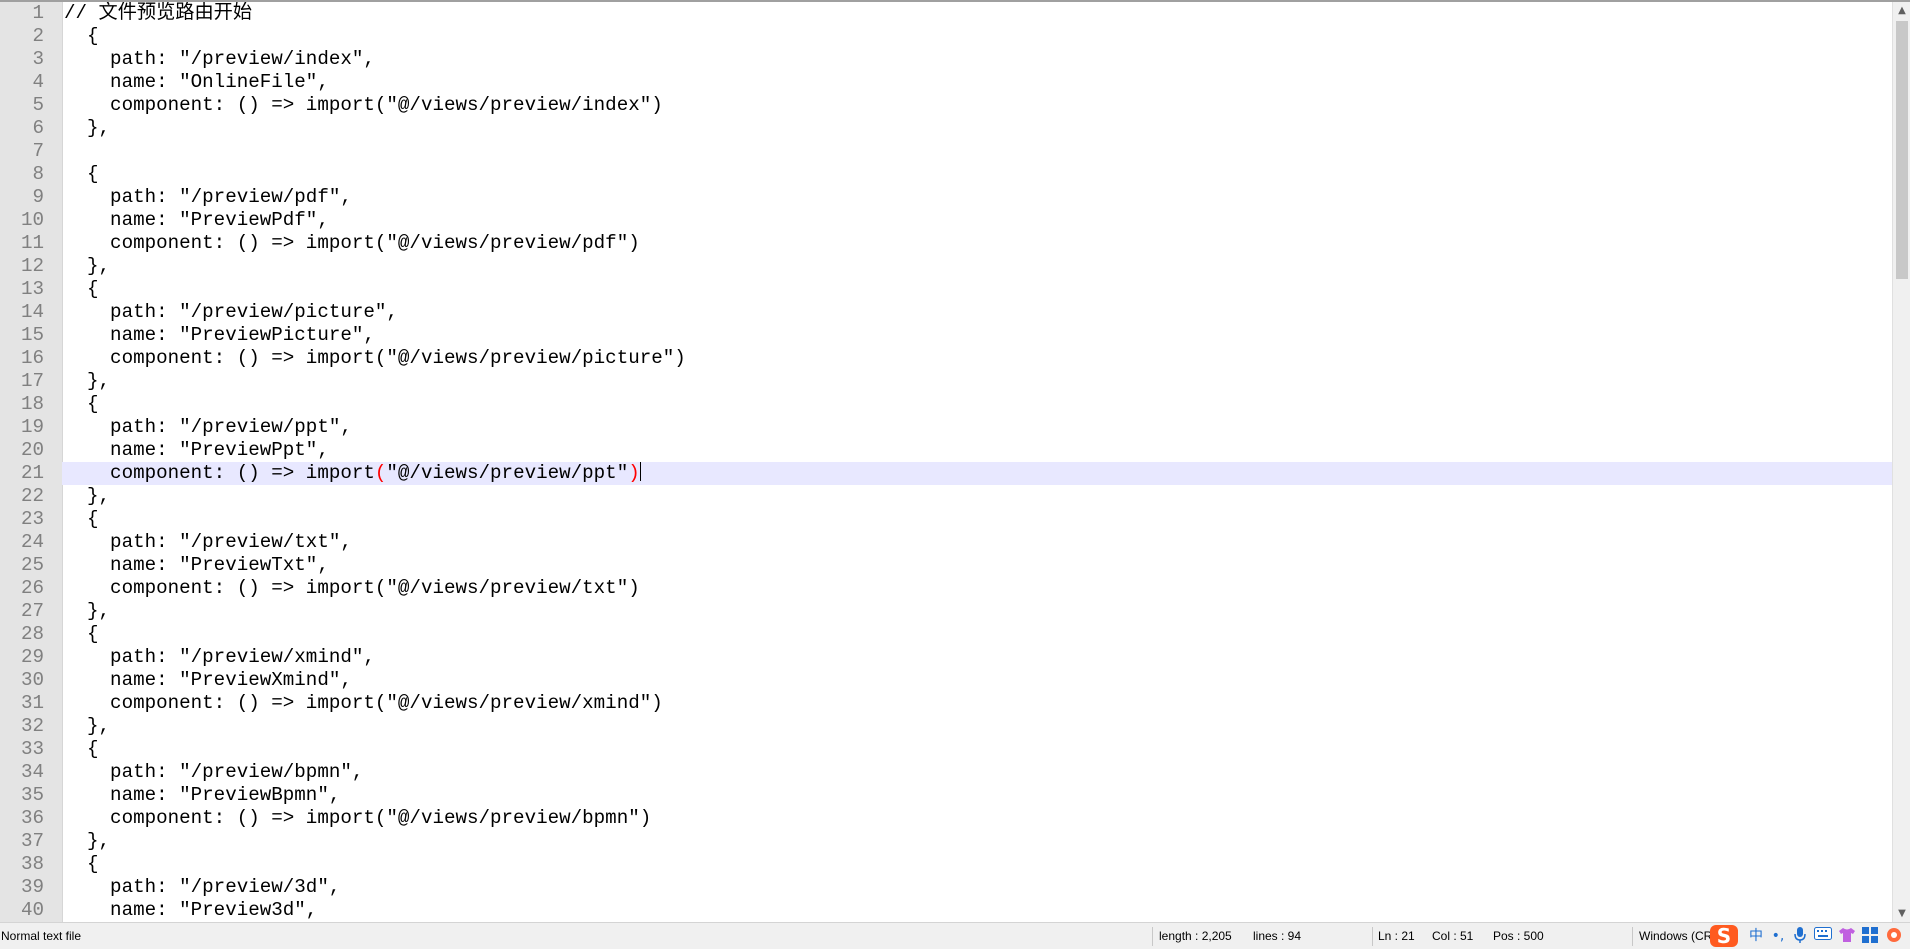 The height and width of the screenshot is (949, 1910). What do you see at coordinates (1800, 936) in the screenshot?
I see `microphone-icon` at bounding box center [1800, 936].